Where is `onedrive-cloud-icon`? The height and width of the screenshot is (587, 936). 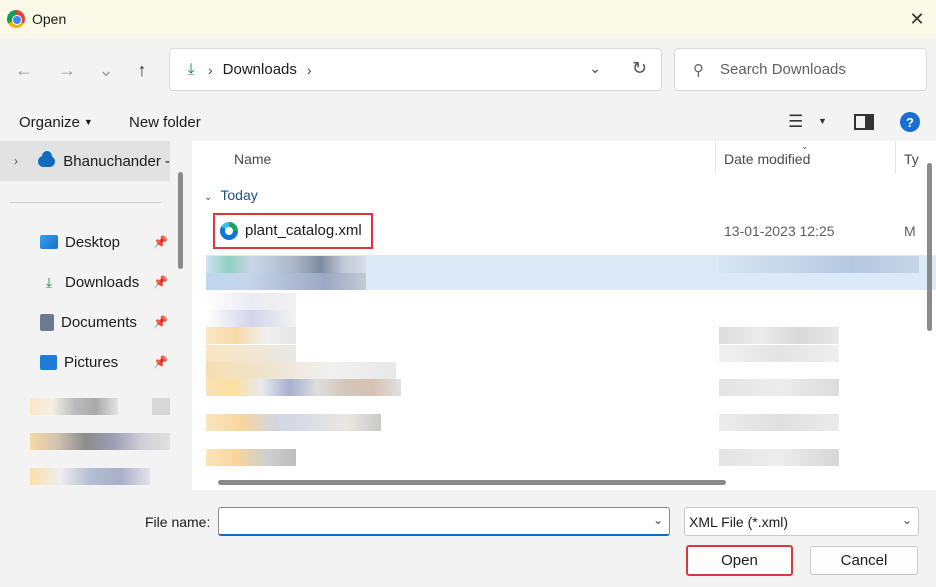
onedrive-cloud-icon is located at coordinates (47, 158).